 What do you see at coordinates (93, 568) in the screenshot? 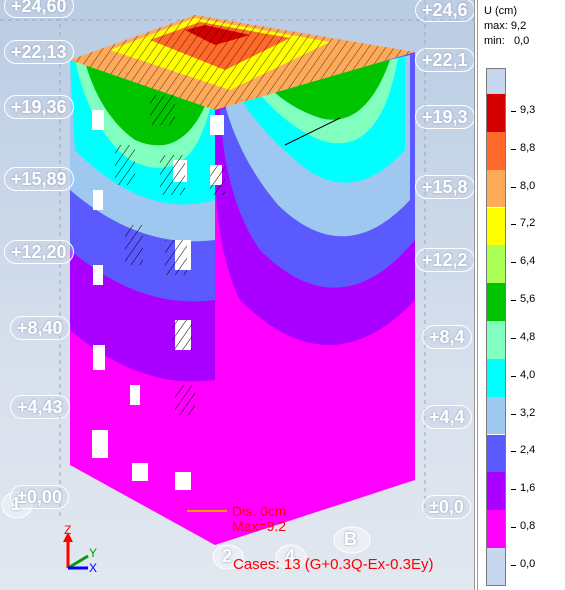
I see `triad-x-label: X` at bounding box center [93, 568].